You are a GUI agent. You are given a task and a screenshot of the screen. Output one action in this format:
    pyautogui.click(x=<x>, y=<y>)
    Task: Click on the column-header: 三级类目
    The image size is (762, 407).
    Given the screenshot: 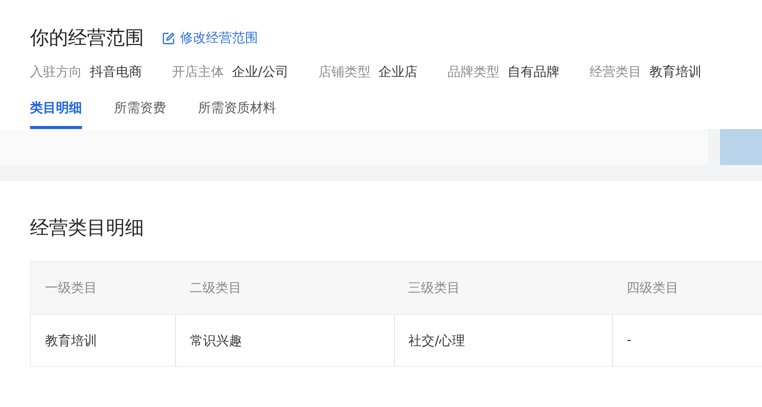 What is the action you would take?
    pyautogui.click(x=503, y=288)
    